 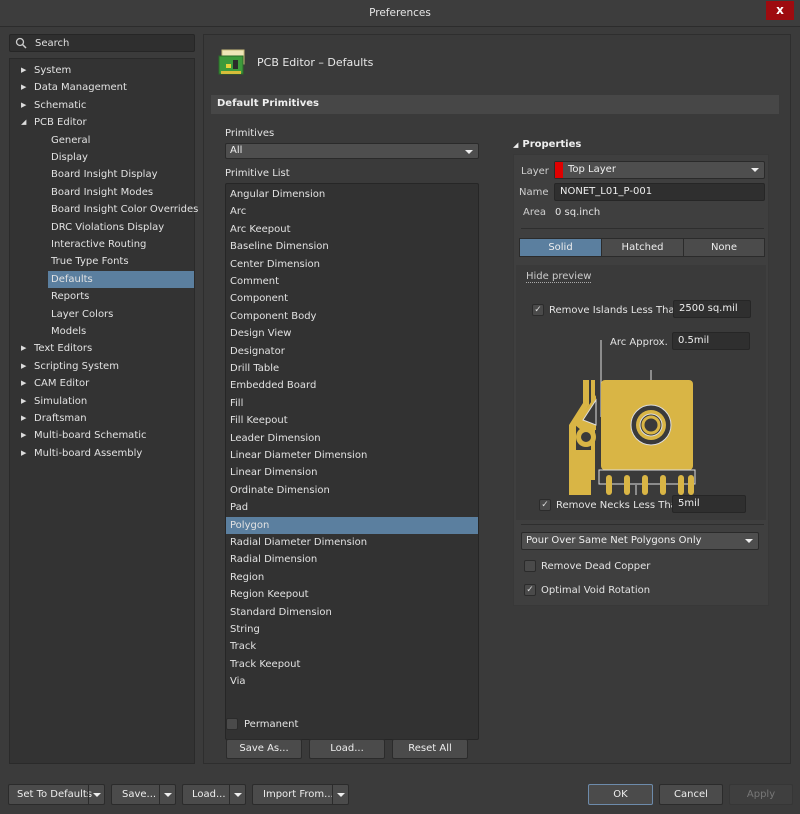 I want to click on primitive-list-item: Component, so click(x=352, y=298).